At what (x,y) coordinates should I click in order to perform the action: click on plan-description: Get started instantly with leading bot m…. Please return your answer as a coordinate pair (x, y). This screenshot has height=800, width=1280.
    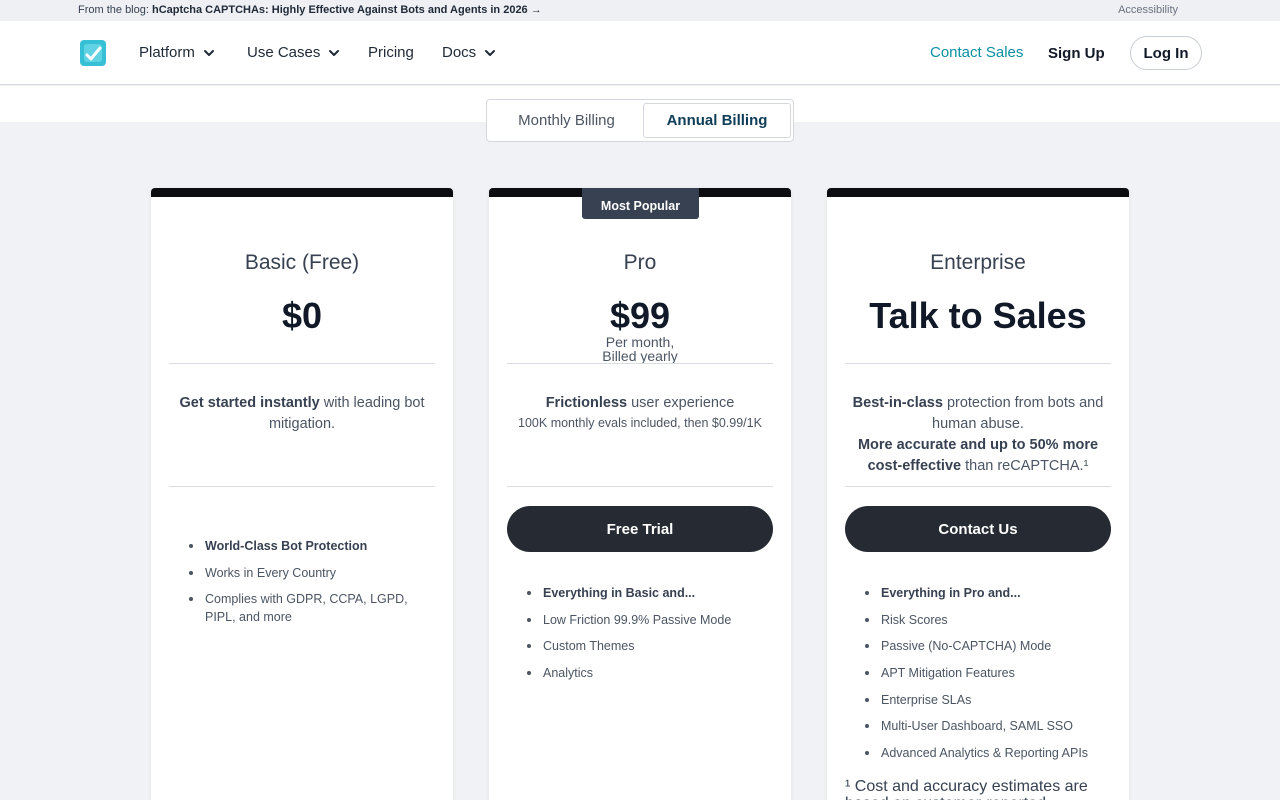
    Looking at the image, I should click on (302, 414).